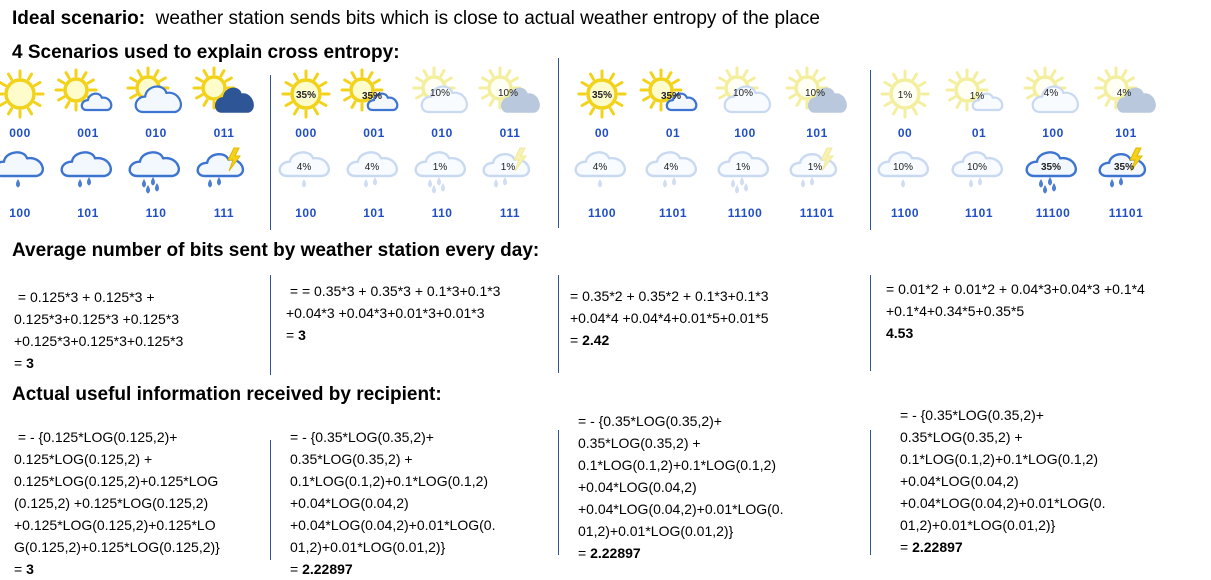 This screenshot has height=580, width=1211. I want to click on formula-line: 0.1*LOG(0.1,2)+0.1*LOG(0.1,2), so click(392, 481).